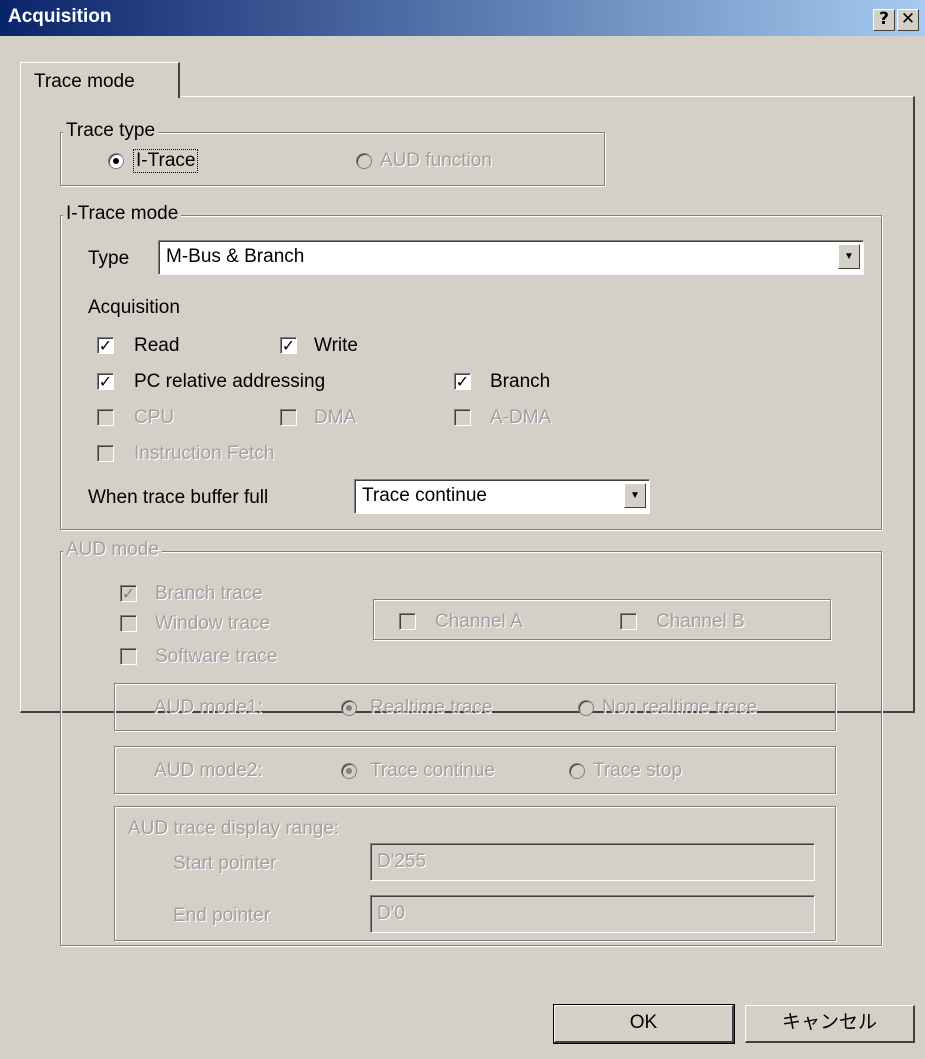 Image resolution: width=925 pixels, height=1059 pixels. I want to click on realtime-trace-radio, so click(349, 708).